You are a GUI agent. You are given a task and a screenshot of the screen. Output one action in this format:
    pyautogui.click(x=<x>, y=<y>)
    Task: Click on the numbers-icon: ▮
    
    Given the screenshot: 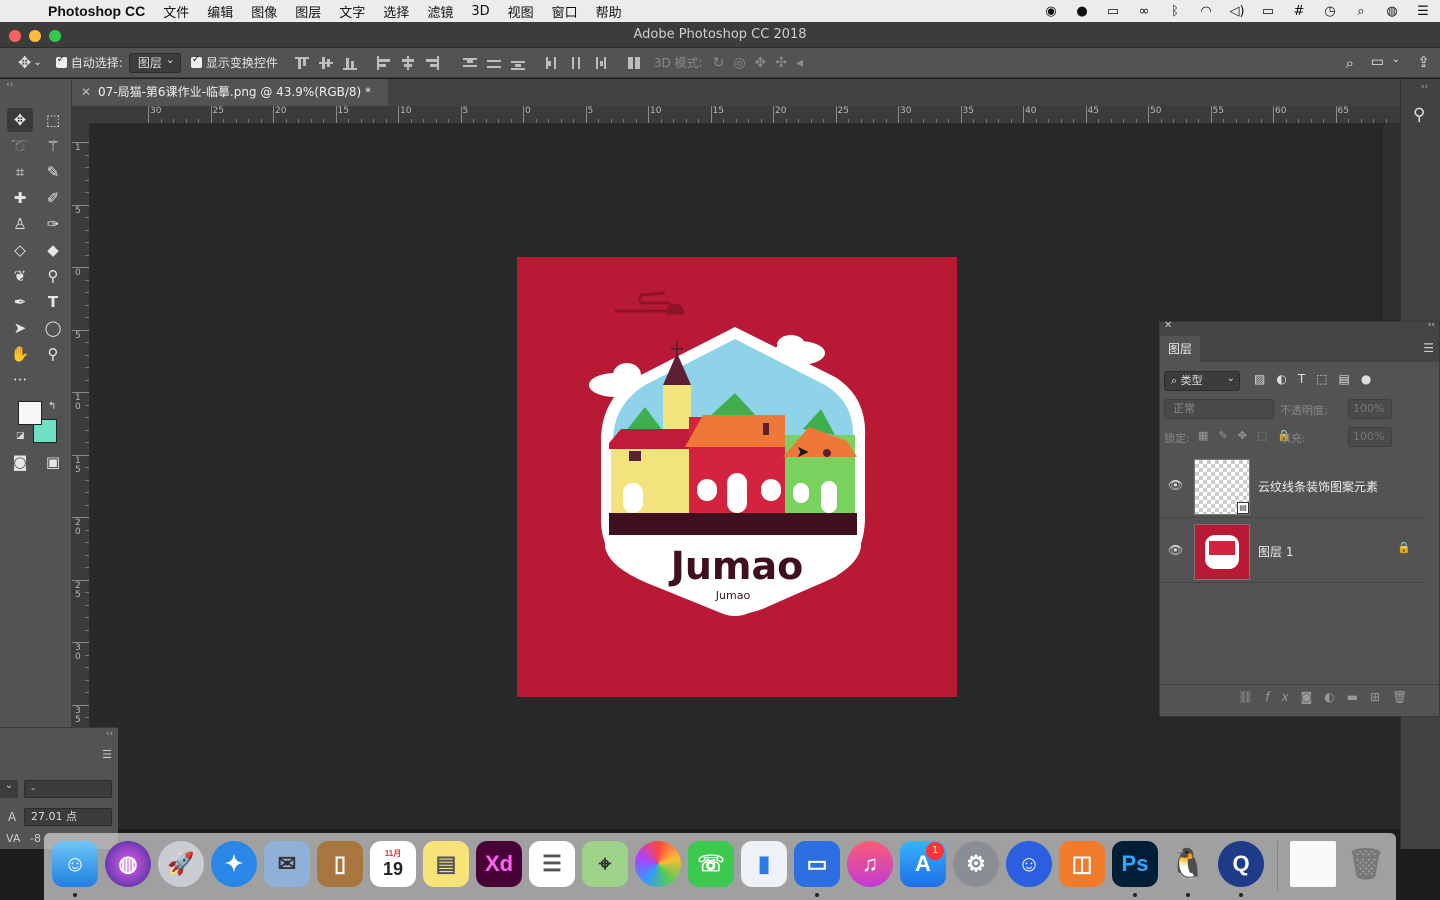 What is the action you would take?
    pyautogui.click(x=764, y=864)
    